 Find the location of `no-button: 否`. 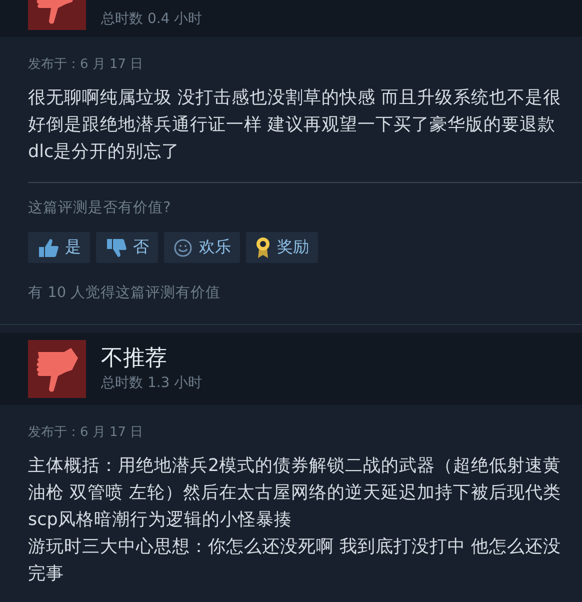

no-button: 否 is located at coordinates (127, 247).